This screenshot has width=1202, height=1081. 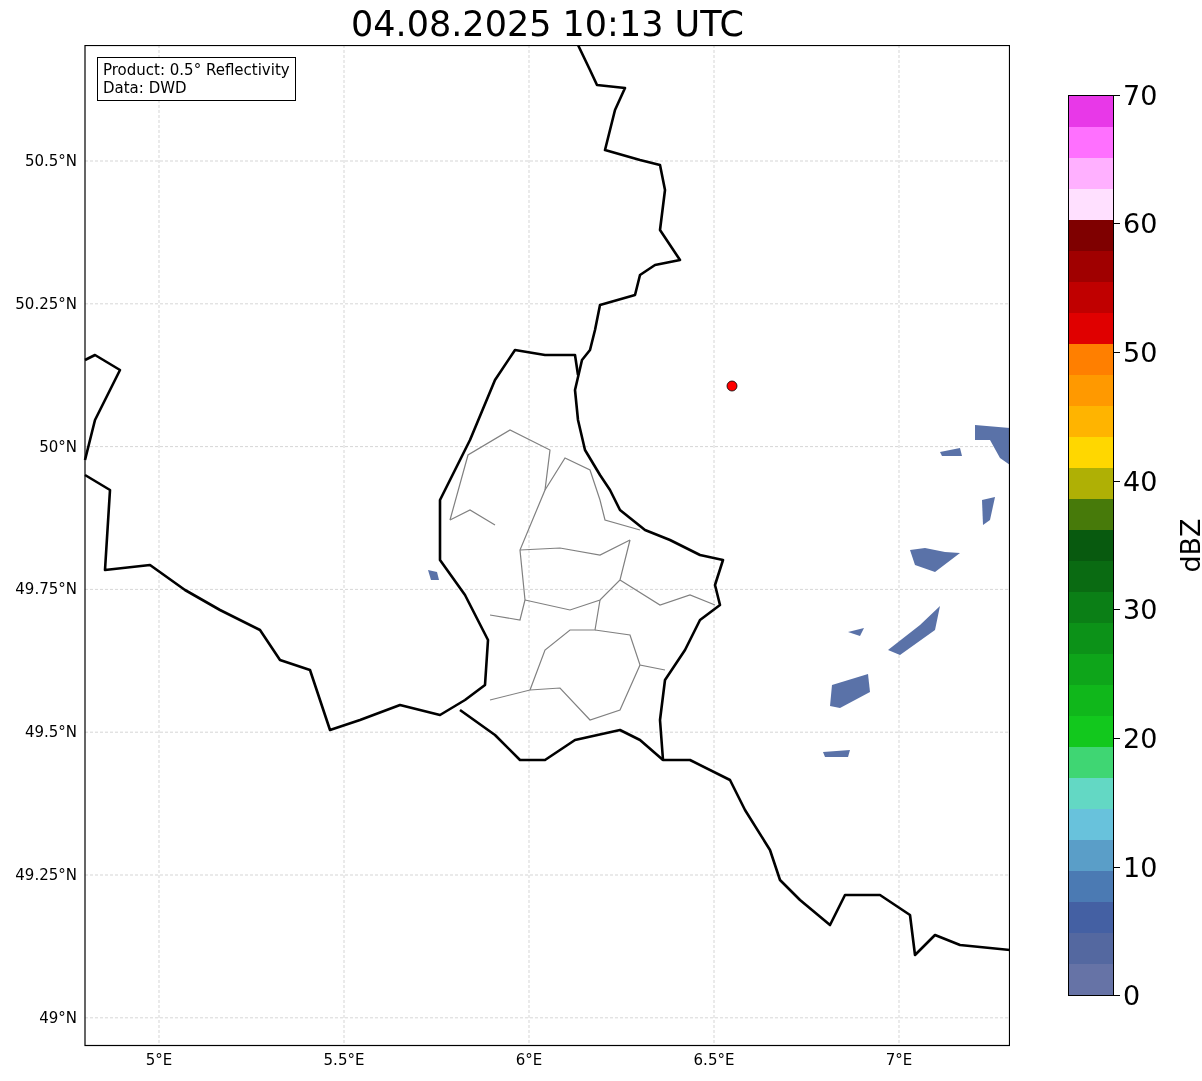 What do you see at coordinates (58, 1017) in the screenshot?
I see `y-tick-label: 49°N` at bounding box center [58, 1017].